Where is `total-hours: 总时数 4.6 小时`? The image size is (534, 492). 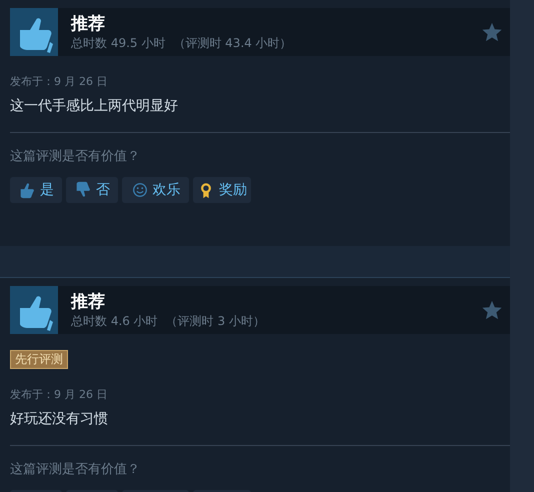 total-hours: 总时数 4.6 小时 is located at coordinates (114, 321).